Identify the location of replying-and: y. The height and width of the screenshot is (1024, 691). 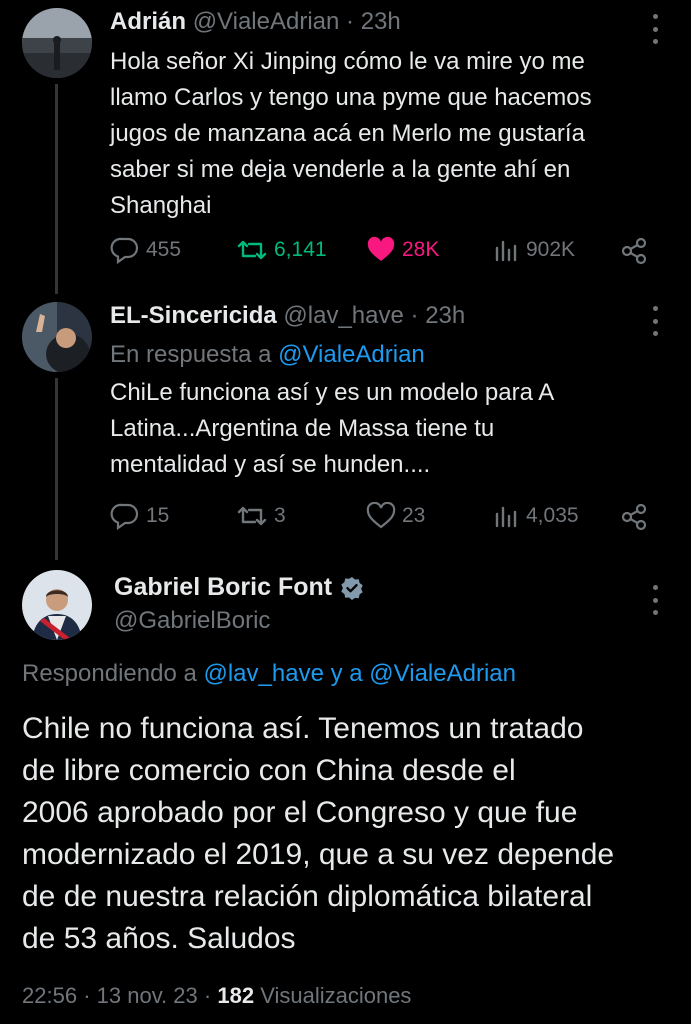
(336, 673).